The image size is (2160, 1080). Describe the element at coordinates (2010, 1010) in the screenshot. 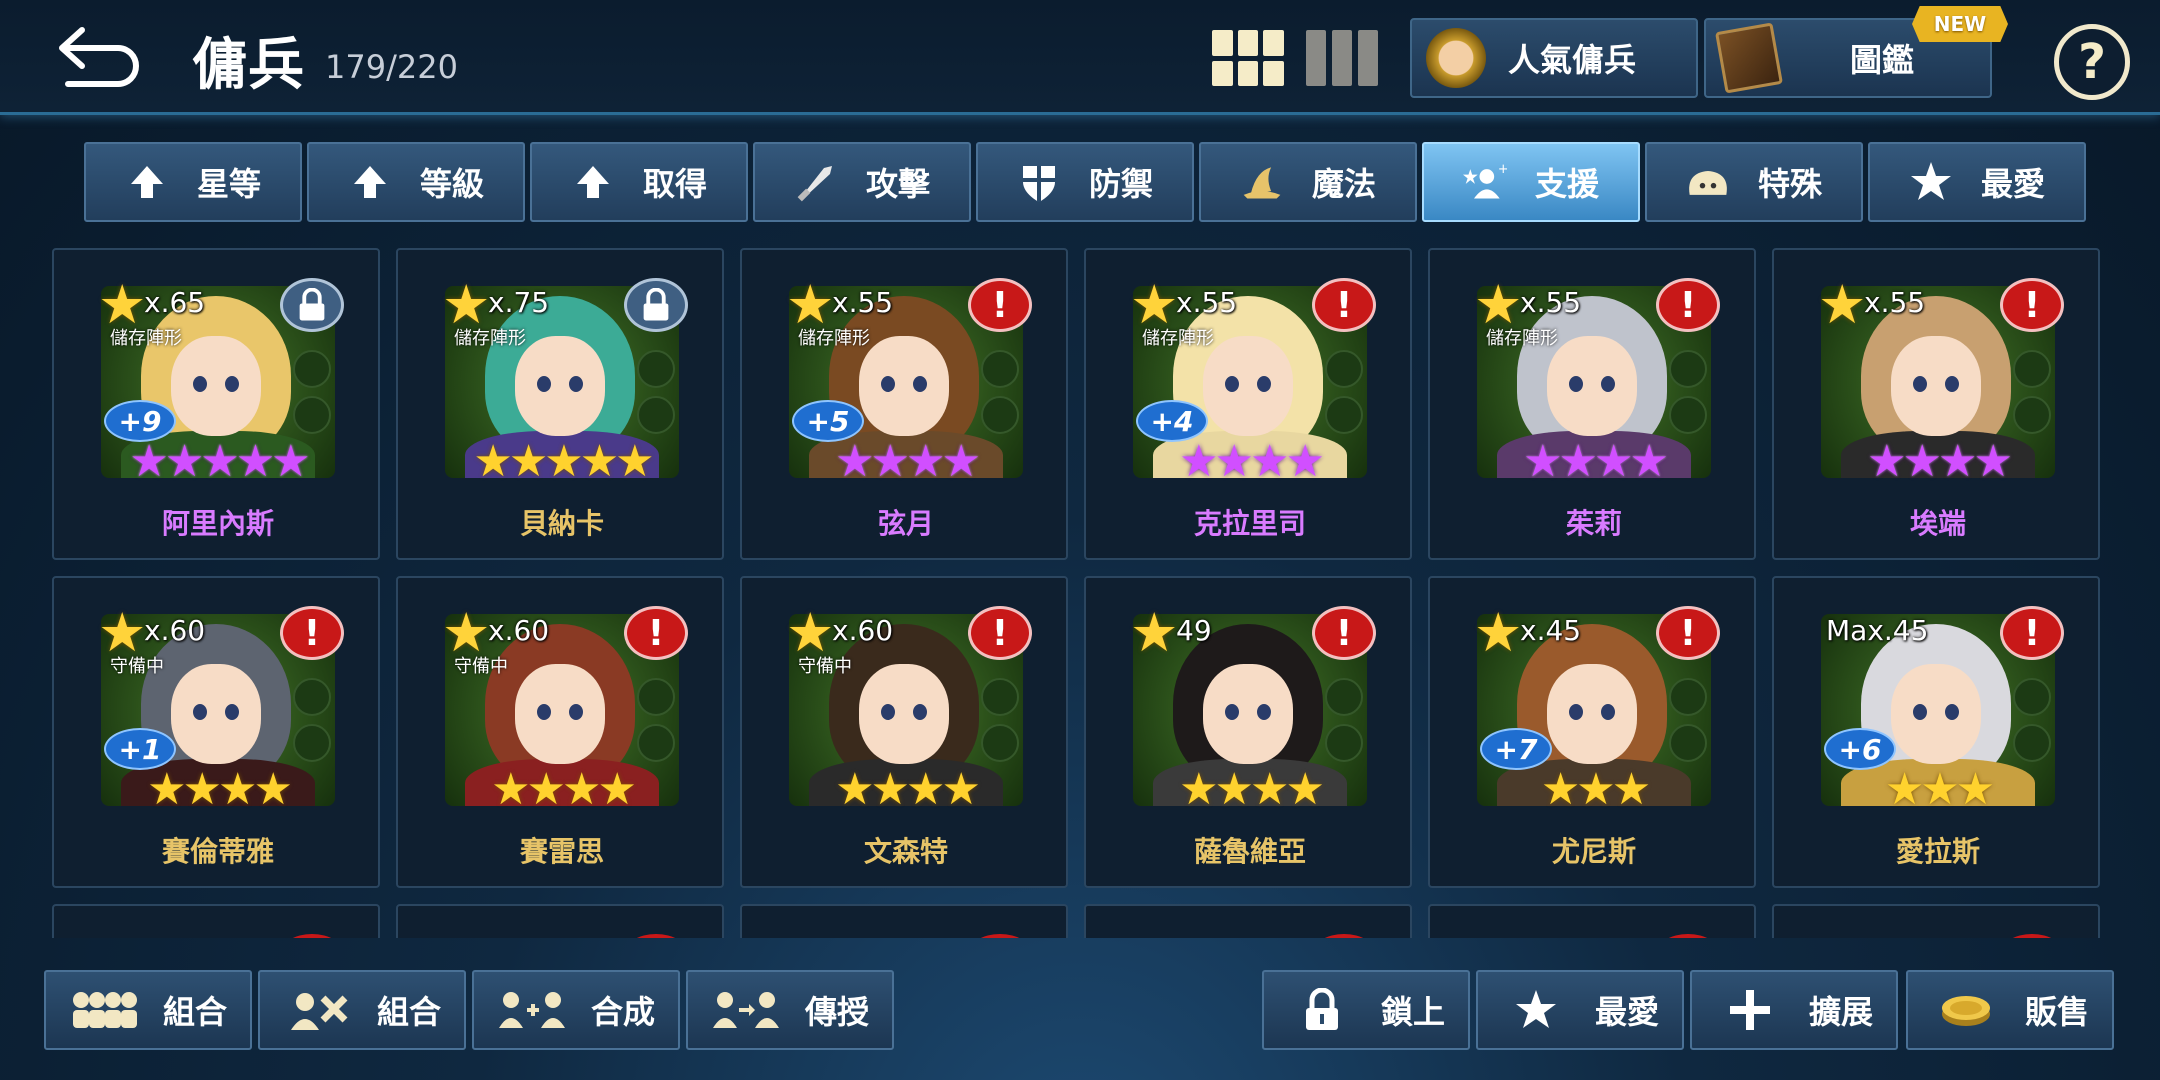

I see `bottom_right-button-3: 販售` at that location.